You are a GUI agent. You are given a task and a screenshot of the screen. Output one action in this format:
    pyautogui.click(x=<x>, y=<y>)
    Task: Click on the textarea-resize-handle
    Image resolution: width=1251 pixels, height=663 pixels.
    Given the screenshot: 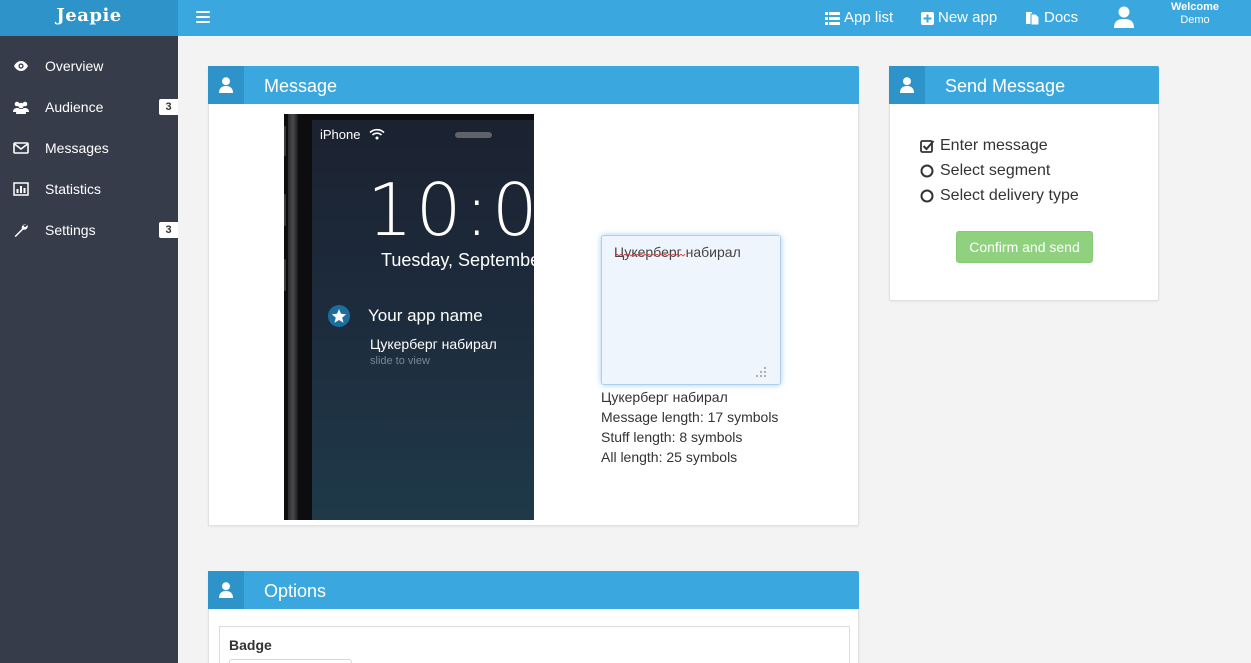 What is the action you would take?
    pyautogui.click(x=761, y=372)
    